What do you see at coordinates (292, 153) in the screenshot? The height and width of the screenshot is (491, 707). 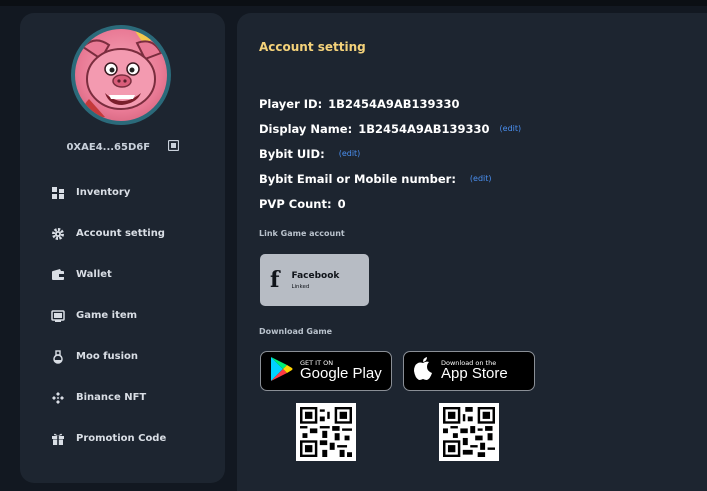 I see `bybit-uid-label: Bybit UID:` at bounding box center [292, 153].